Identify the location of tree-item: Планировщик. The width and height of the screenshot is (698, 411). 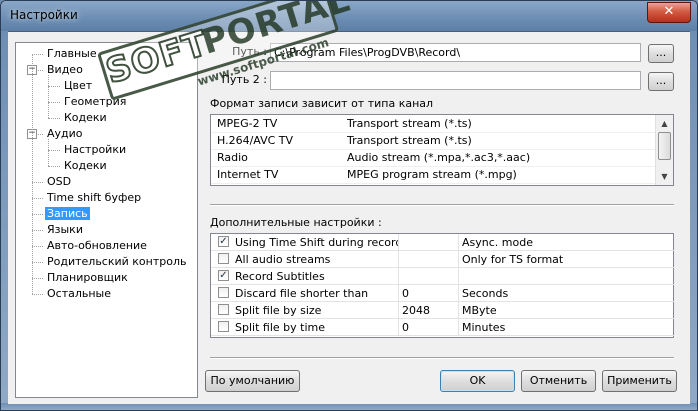
(87, 278).